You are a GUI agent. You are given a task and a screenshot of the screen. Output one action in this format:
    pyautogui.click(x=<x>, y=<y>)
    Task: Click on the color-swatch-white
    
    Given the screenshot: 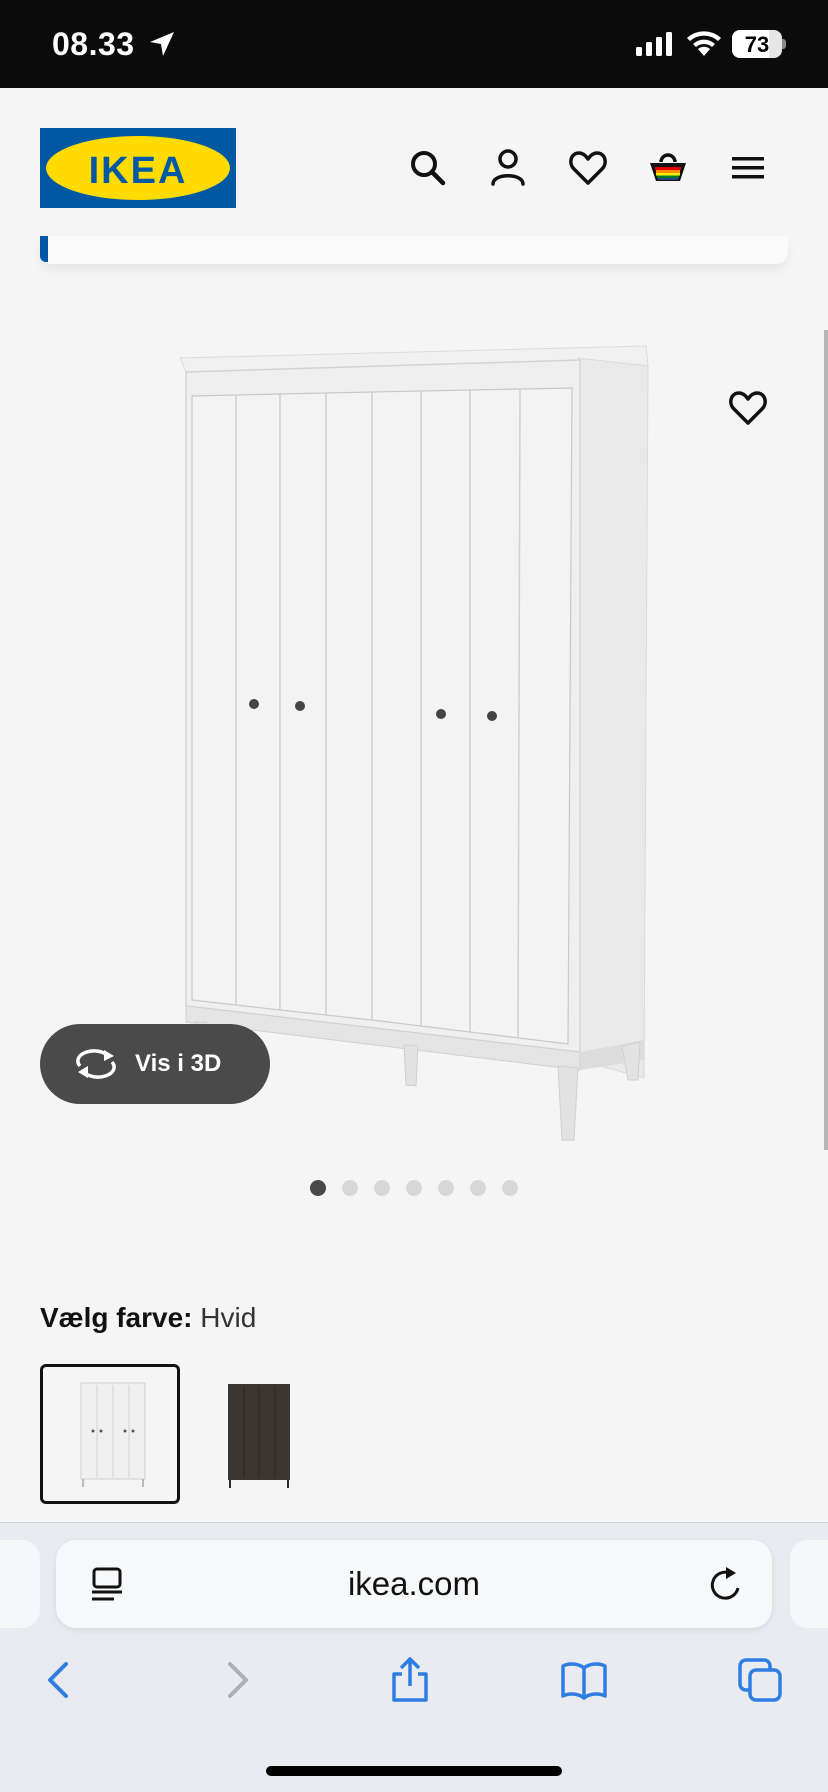 What is the action you would take?
    pyautogui.click(x=110, y=1434)
    